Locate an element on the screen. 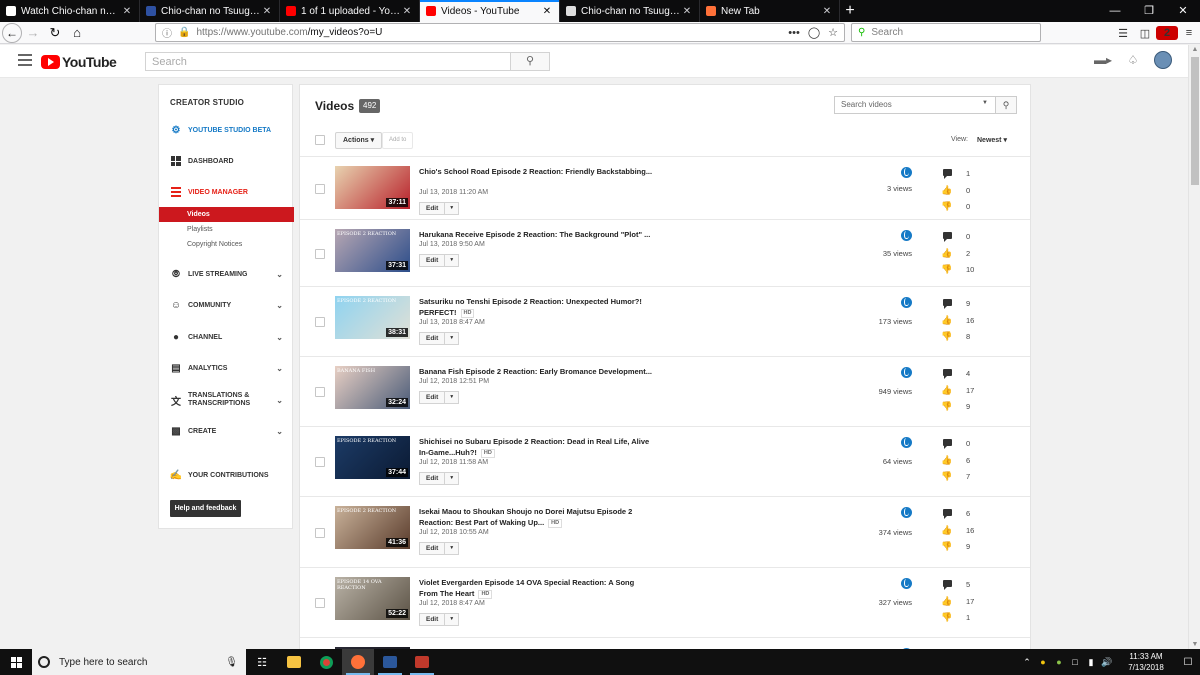  new-tab-button: + is located at coordinates (850, 11).